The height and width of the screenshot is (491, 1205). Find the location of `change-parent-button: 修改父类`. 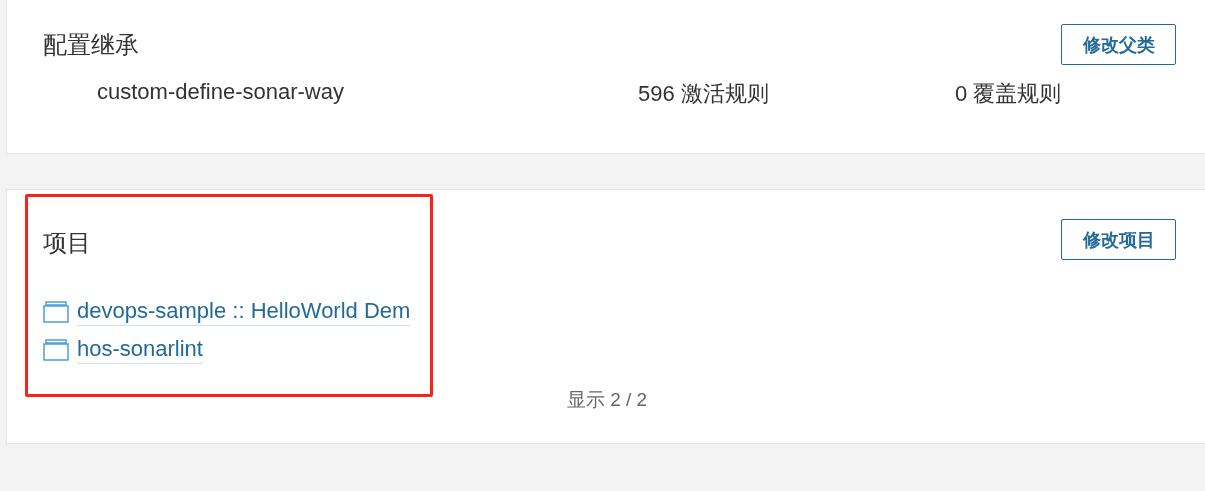

change-parent-button: 修改父类 is located at coordinates (1118, 44).